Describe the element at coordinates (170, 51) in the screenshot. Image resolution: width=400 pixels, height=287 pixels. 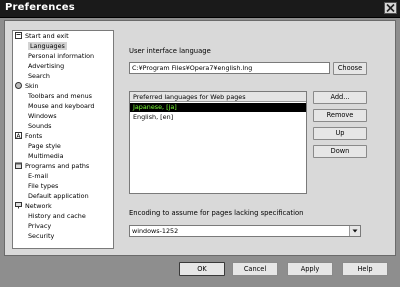
I see `ui-language-label: User interface language` at that location.